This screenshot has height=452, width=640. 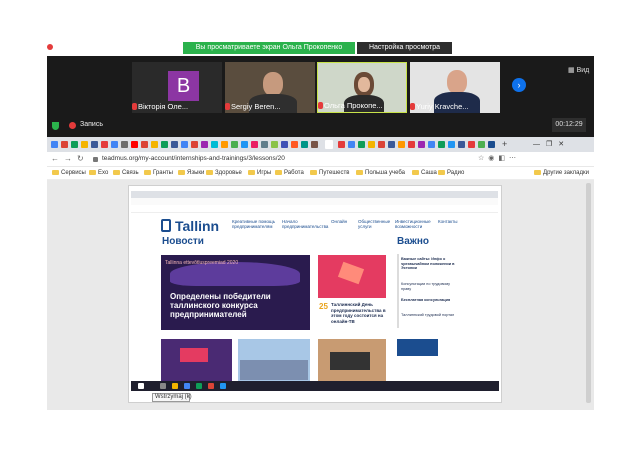 I want to click on bookmark-item: Здоровье, so click(x=224, y=173).